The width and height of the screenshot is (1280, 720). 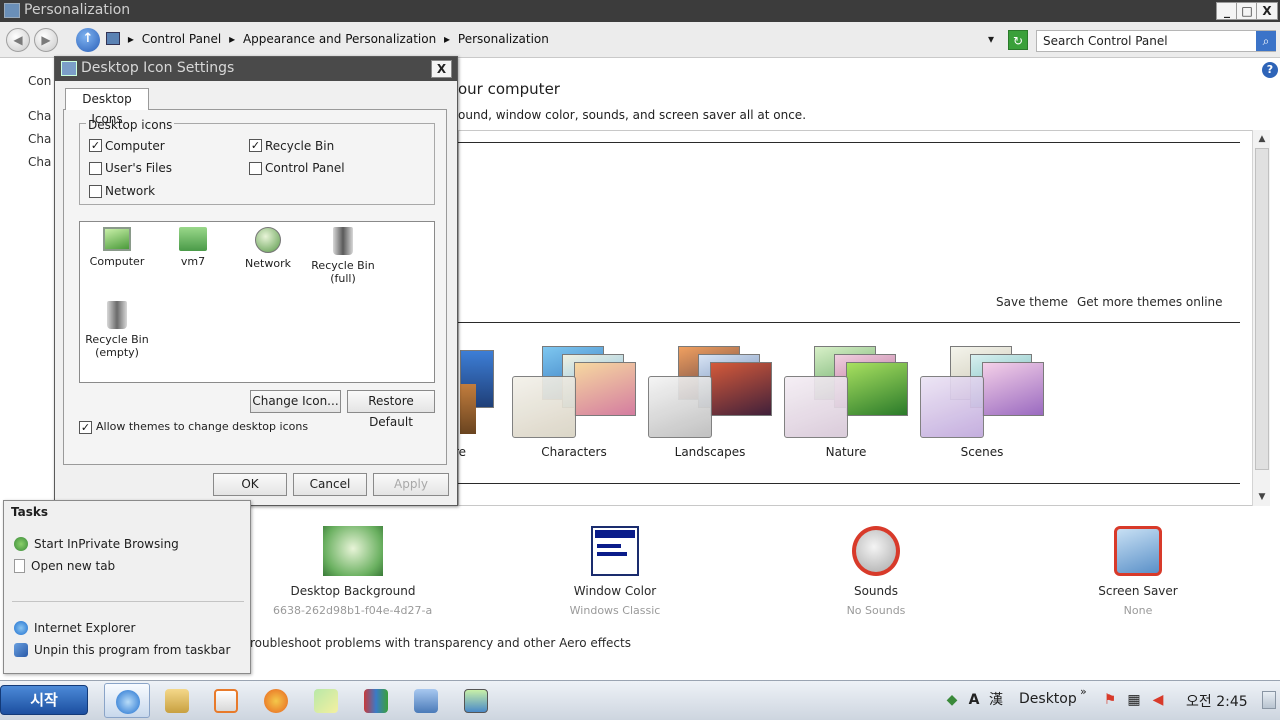 I want to click on jumplist-inprivate: Start InPrivate Browsing, so click(x=96, y=544).